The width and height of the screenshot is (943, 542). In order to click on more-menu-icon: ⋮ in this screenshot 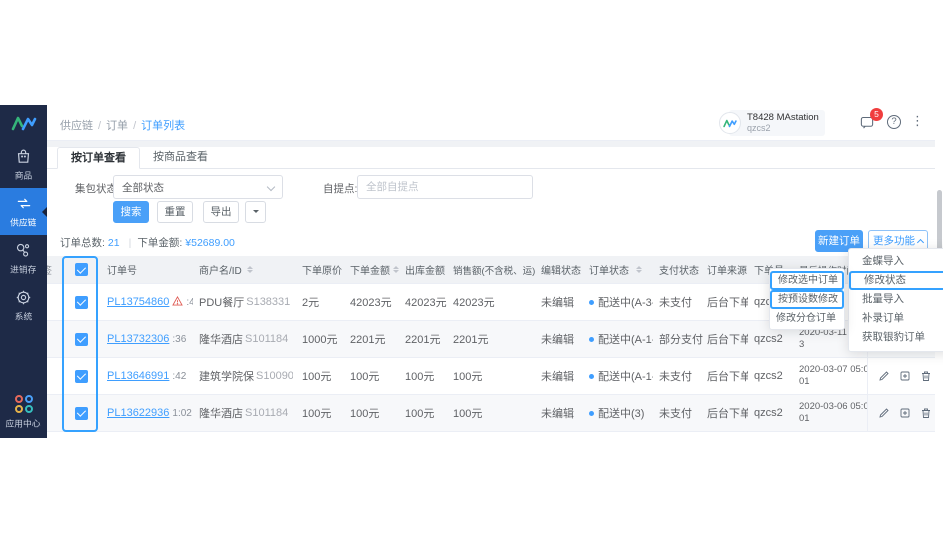, I will do `click(917, 121)`.